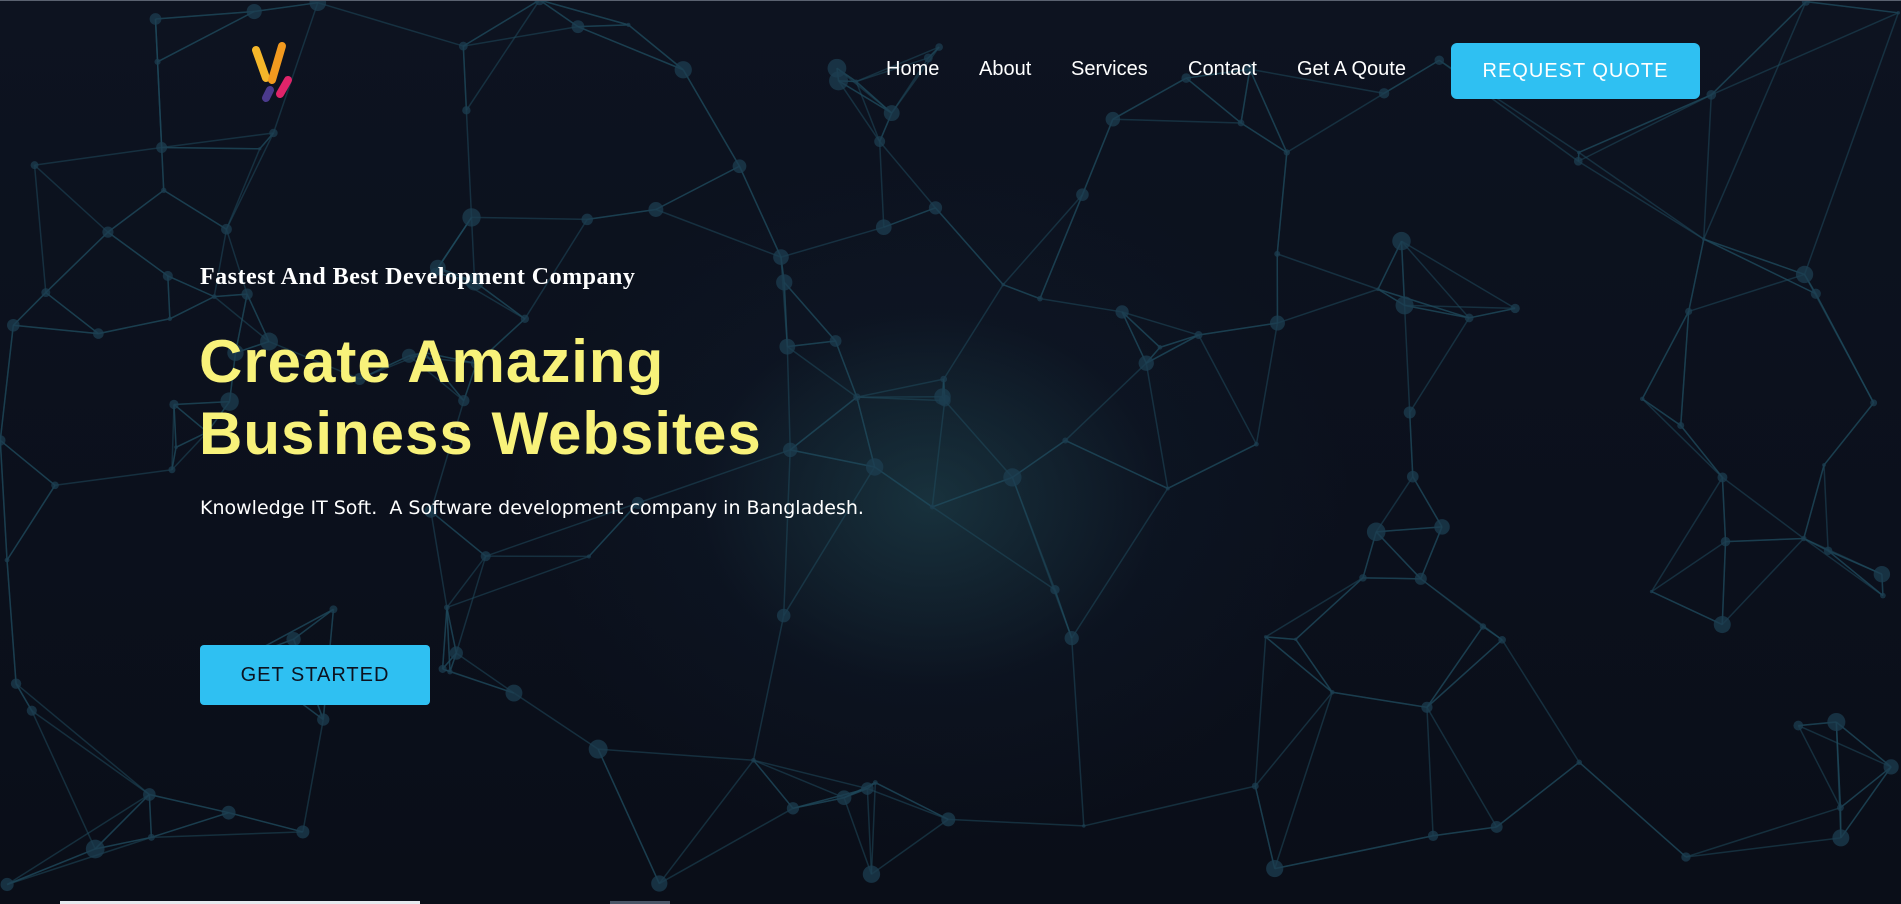 This screenshot has width=1901, height=904. Describe the element at coordinates (1575, 71) in the screenshot. I see `request-quote-button: REQUEST QUOTE` at that location.